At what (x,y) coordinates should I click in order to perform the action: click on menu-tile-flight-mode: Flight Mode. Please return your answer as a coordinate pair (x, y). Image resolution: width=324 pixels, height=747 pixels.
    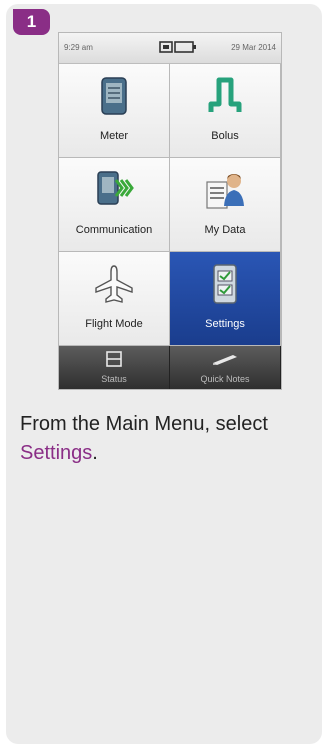
    Looking at the image, I should click on (114, 299).